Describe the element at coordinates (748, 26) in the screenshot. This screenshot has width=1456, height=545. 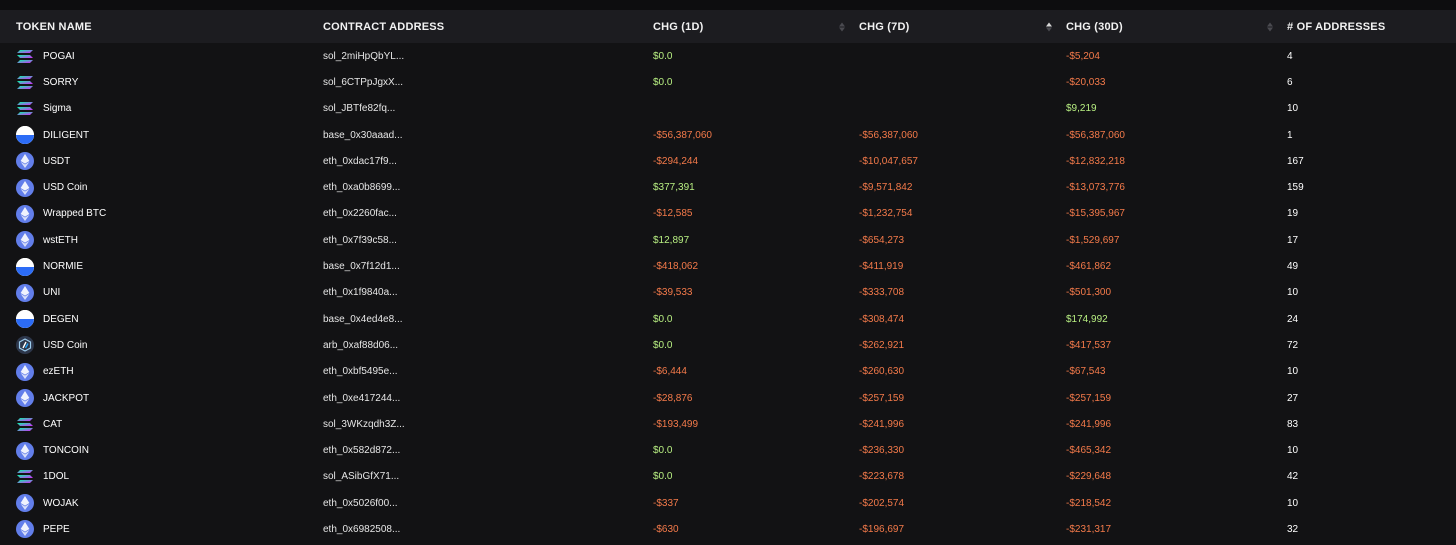
I see `column-header-chg-1d: CHG (1D)` at that location.